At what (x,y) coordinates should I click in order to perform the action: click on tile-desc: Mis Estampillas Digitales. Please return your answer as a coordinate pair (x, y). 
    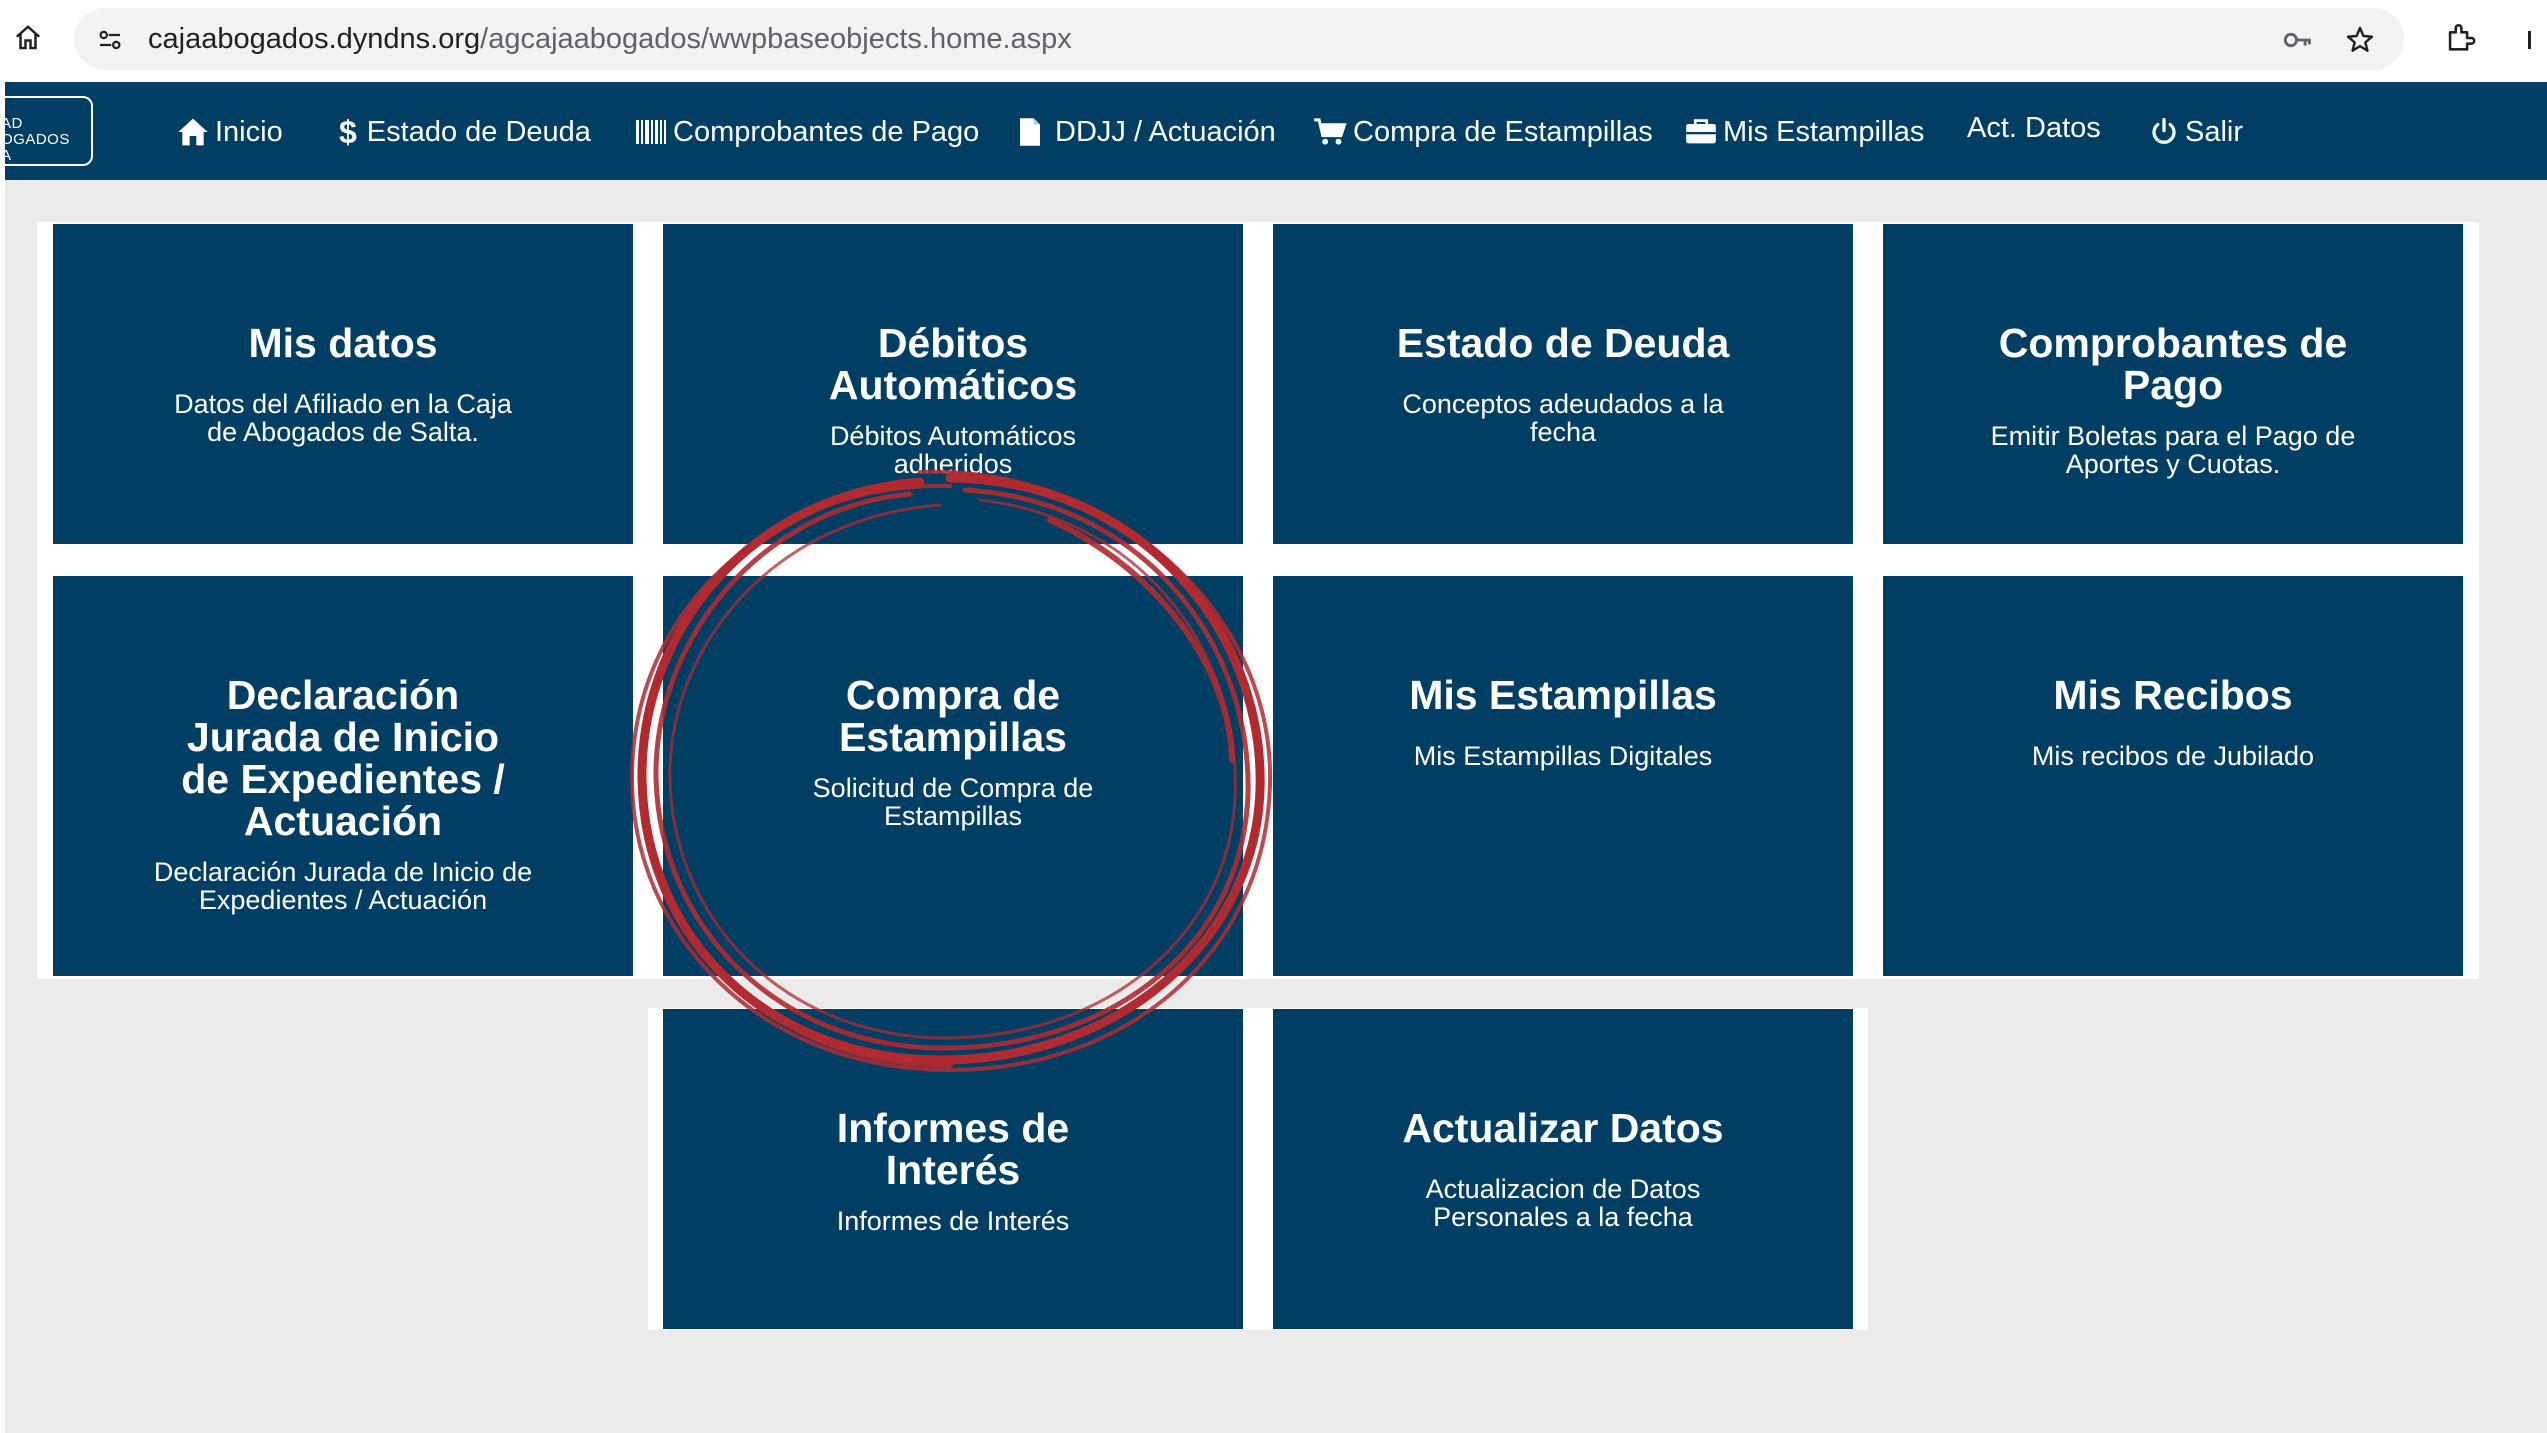
    Looking at the image, I should click on (1563, 756).